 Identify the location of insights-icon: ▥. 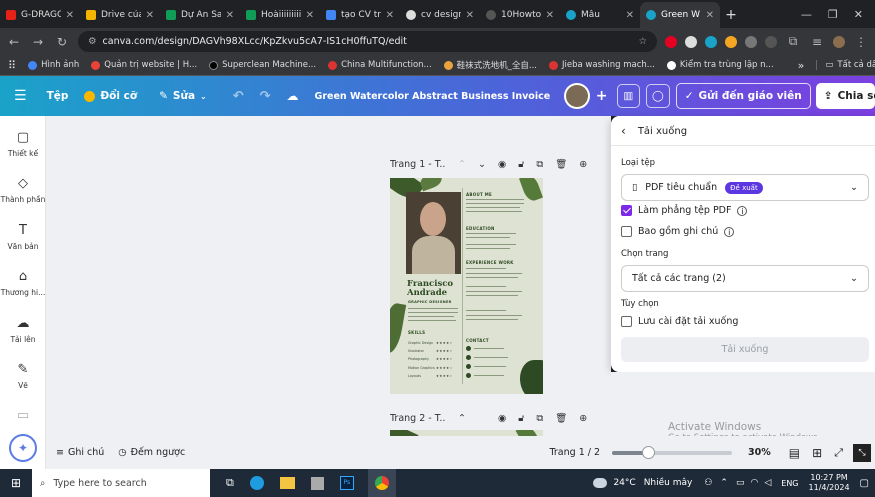
(628, 96).